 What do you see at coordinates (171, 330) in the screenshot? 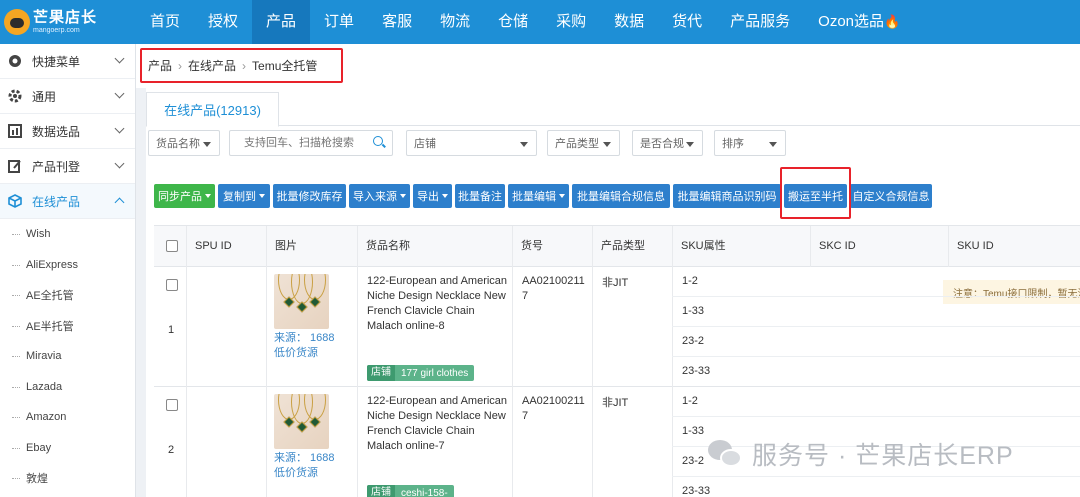
I see `row-number: 1` at bounding box center [171, 330].